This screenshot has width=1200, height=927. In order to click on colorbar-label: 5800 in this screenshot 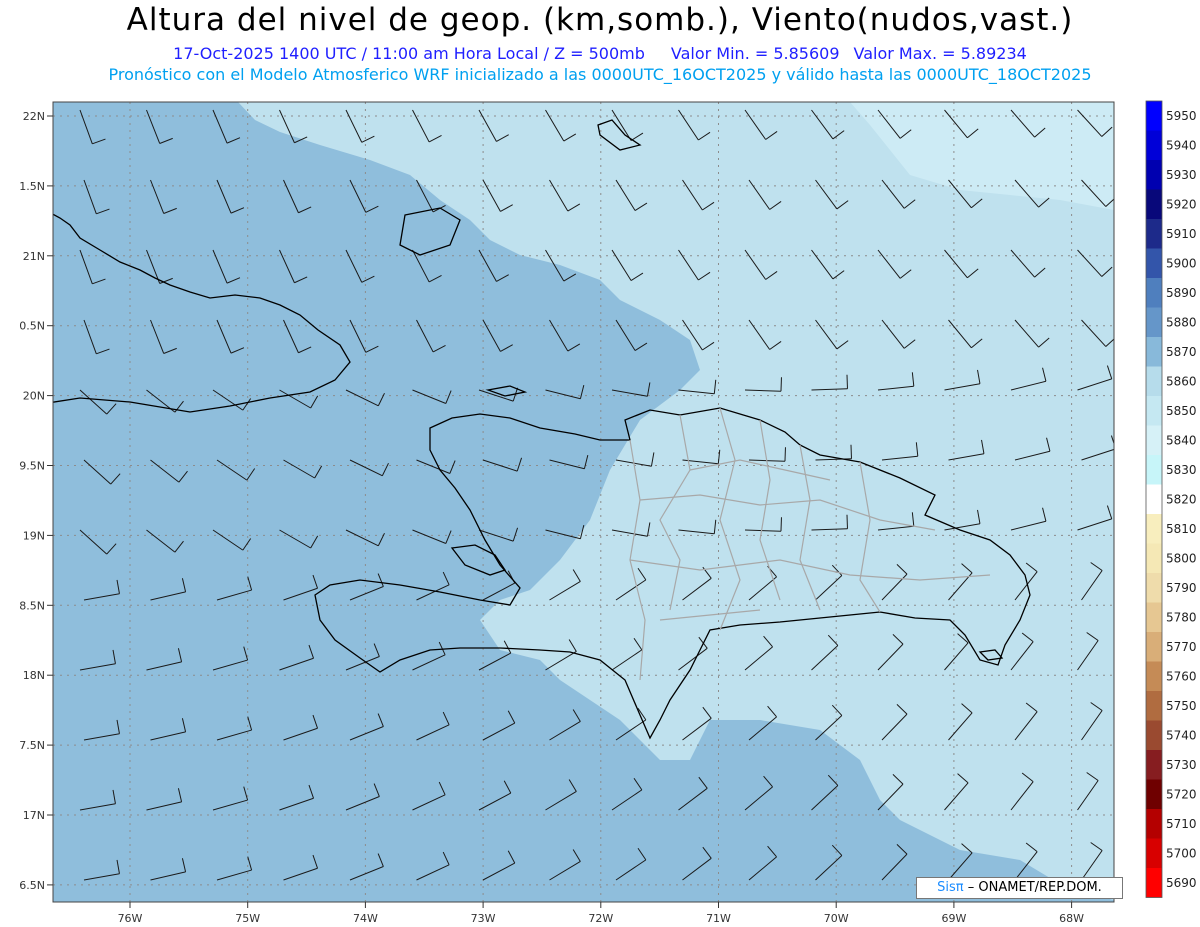, I will do `click(1181, 558)`.